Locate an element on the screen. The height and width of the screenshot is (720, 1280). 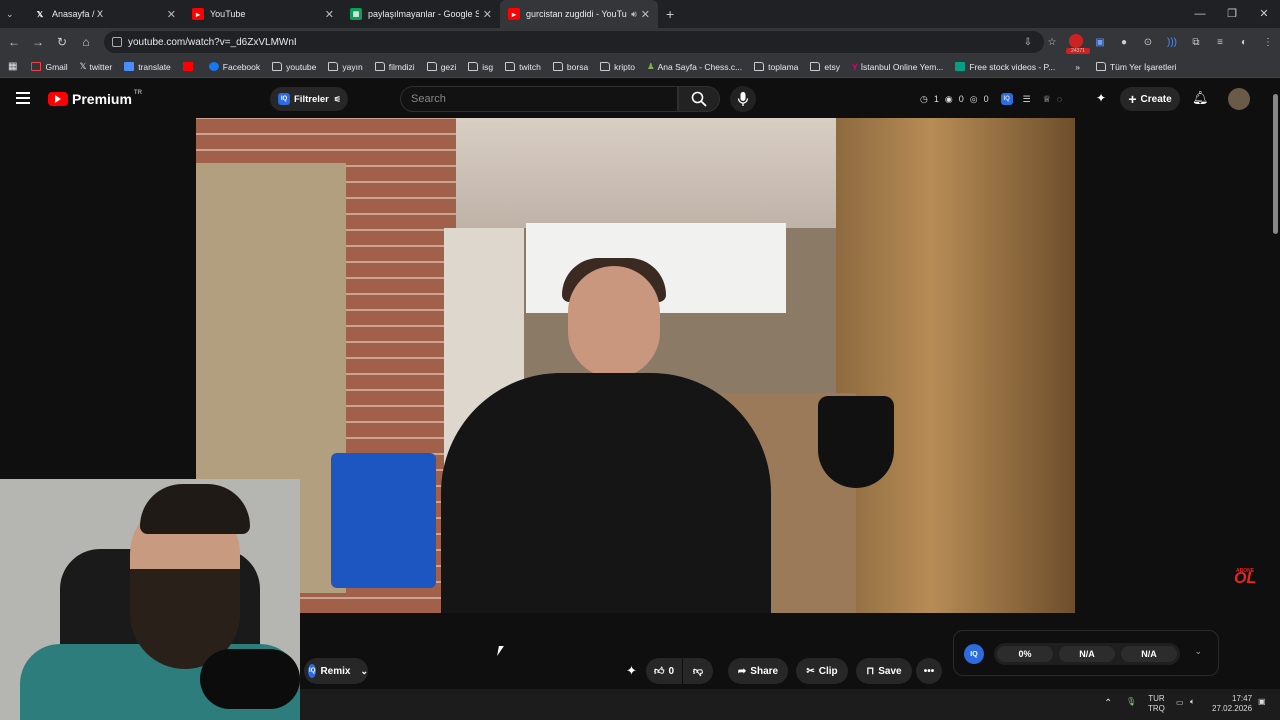
ext-circle-icon: ● is located at coordinates (1124, 42).